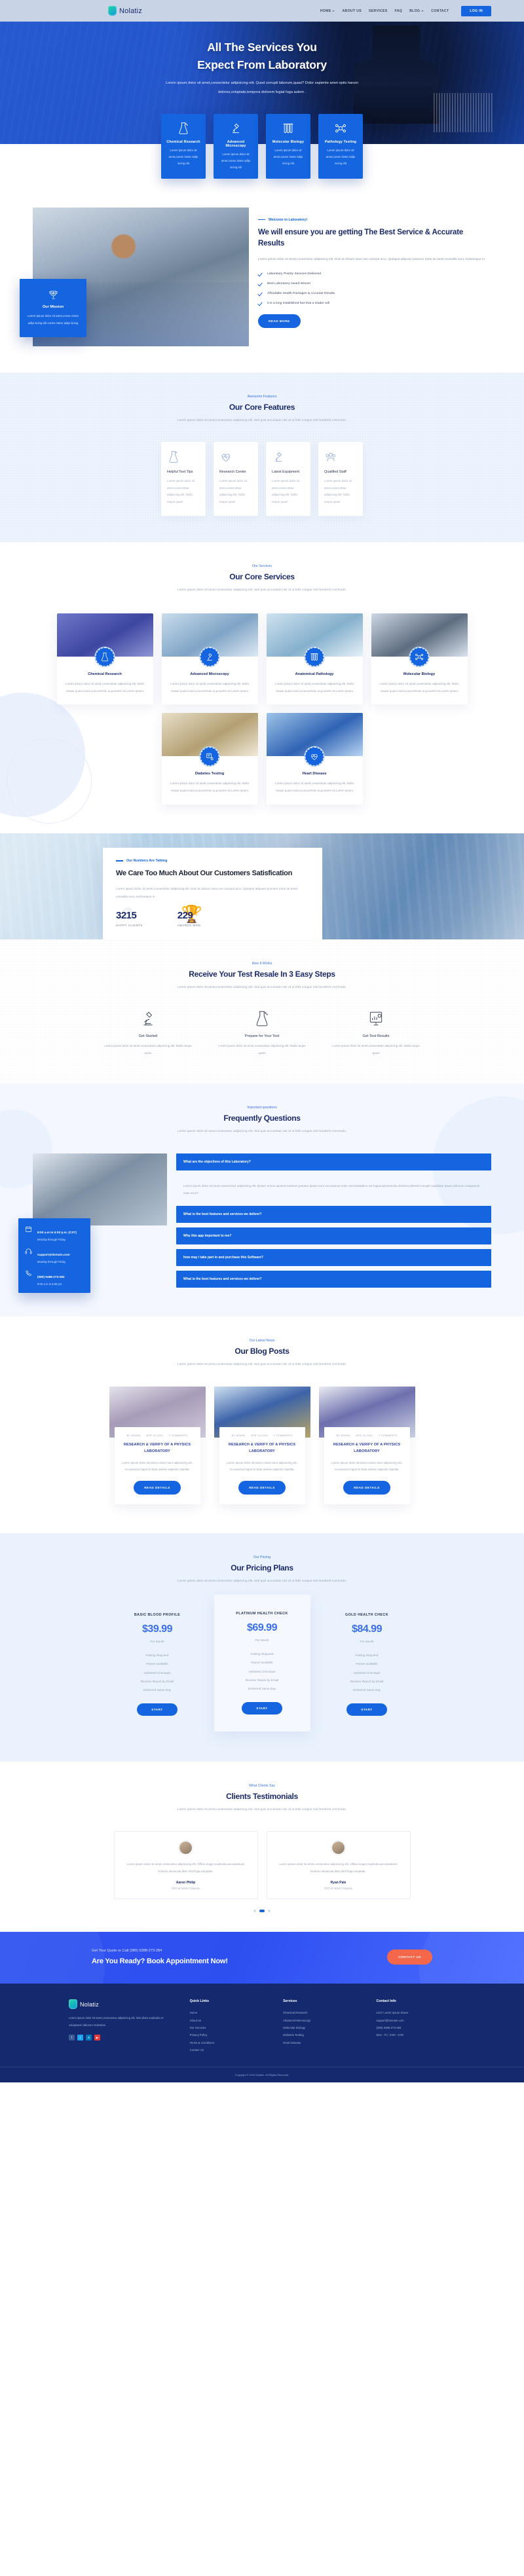 Image resolution: width=524 pixels, height=2576 pixels. Describe the element at coordinates (262, 1785) in the screenshot. I see `testimonials-tag: What Clients Say` at that location.